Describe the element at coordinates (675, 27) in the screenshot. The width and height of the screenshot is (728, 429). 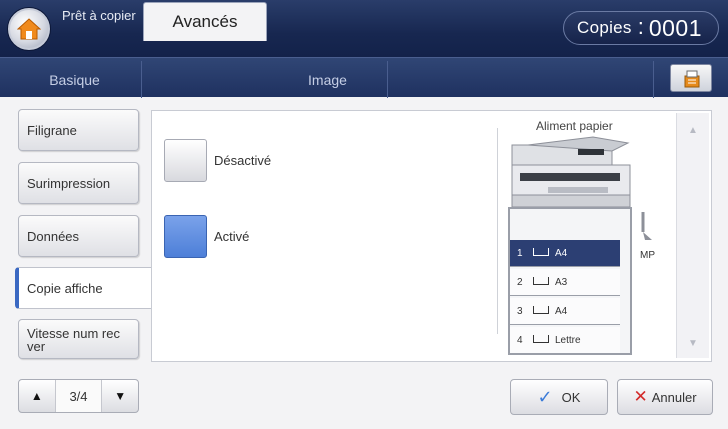
I see `copies-value: 0001` at that location.